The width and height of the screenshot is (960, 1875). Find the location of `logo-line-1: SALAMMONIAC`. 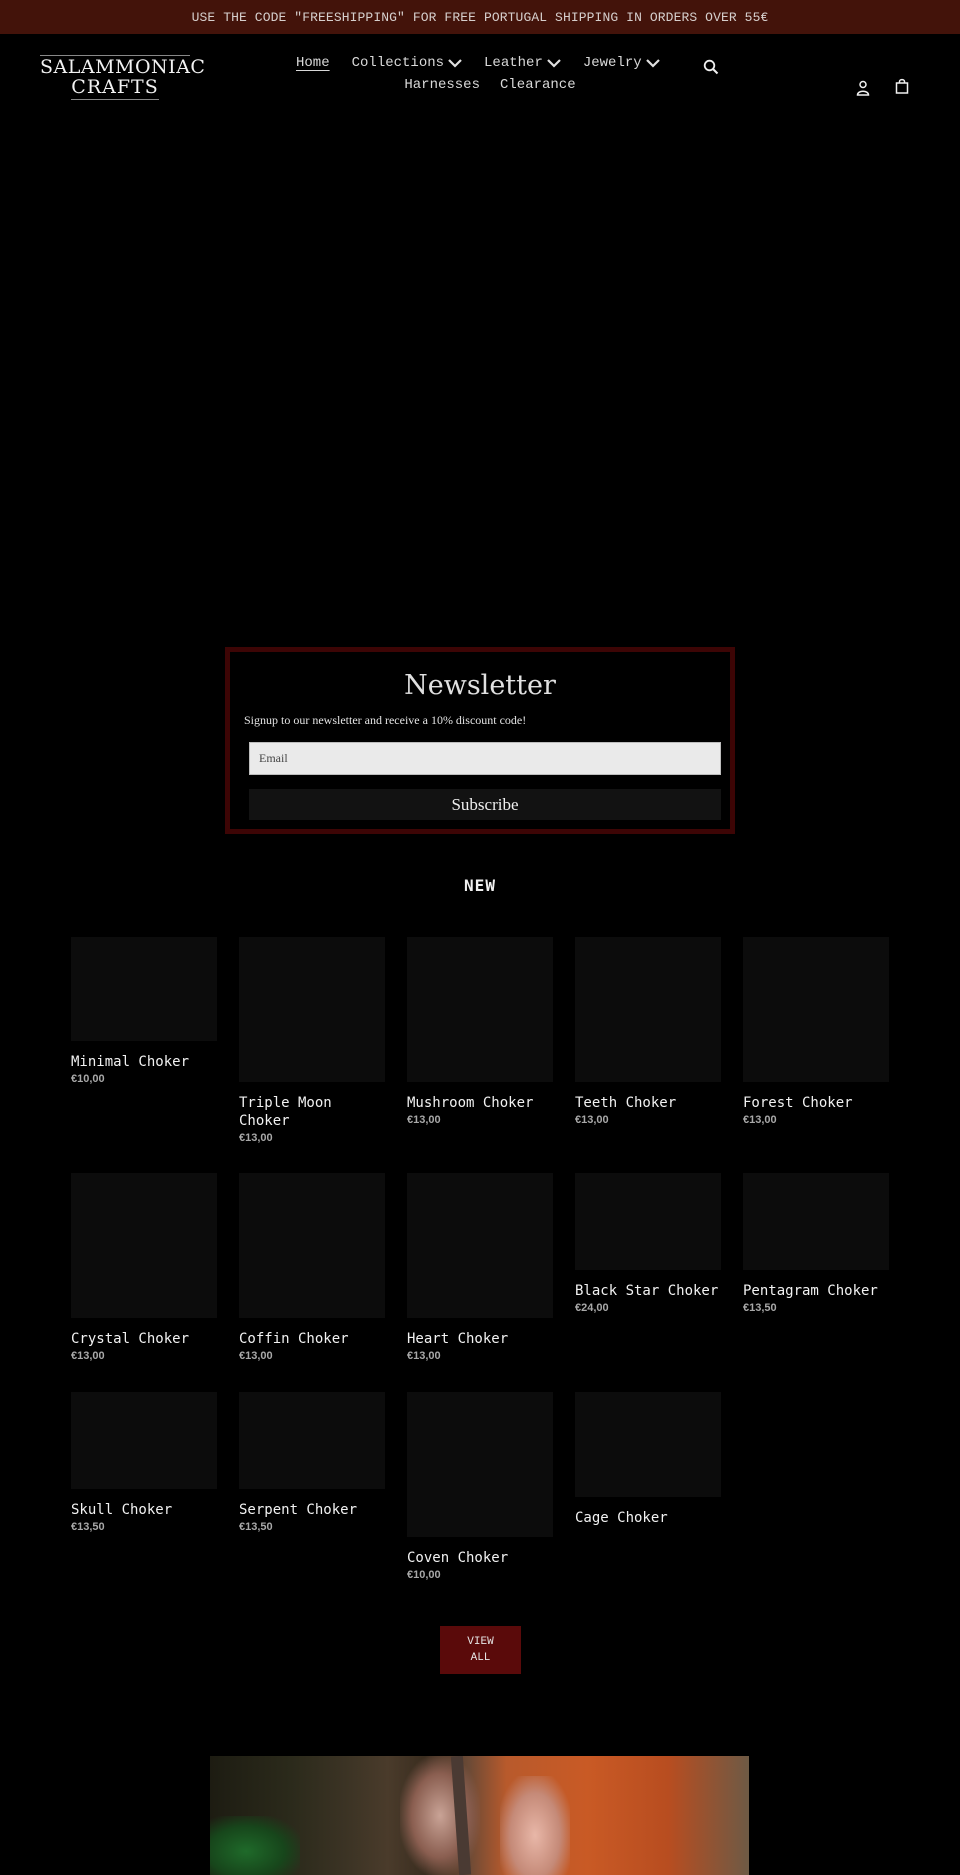

logo-line-1: SALAMMONIAC is located at coordinates (123, 66).